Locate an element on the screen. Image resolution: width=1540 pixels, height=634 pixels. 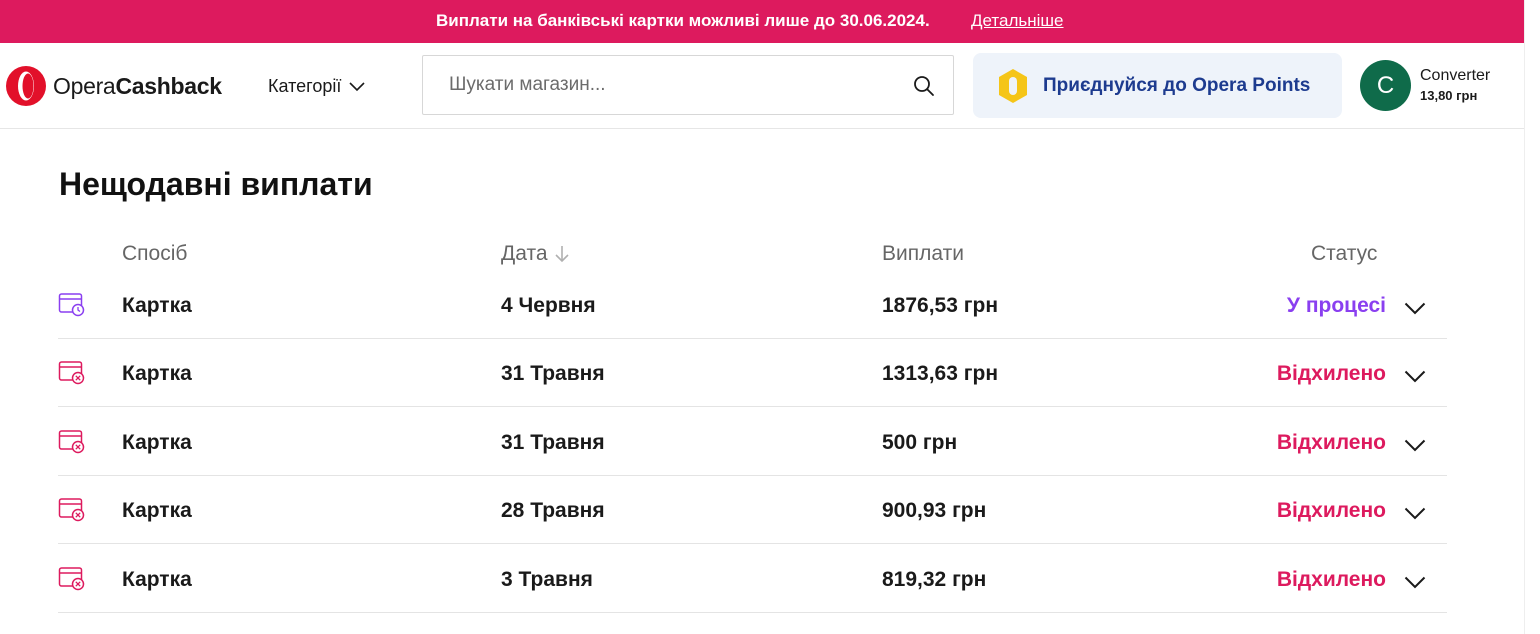
payout-status: У процесі is located at coordinates (1336, 305).